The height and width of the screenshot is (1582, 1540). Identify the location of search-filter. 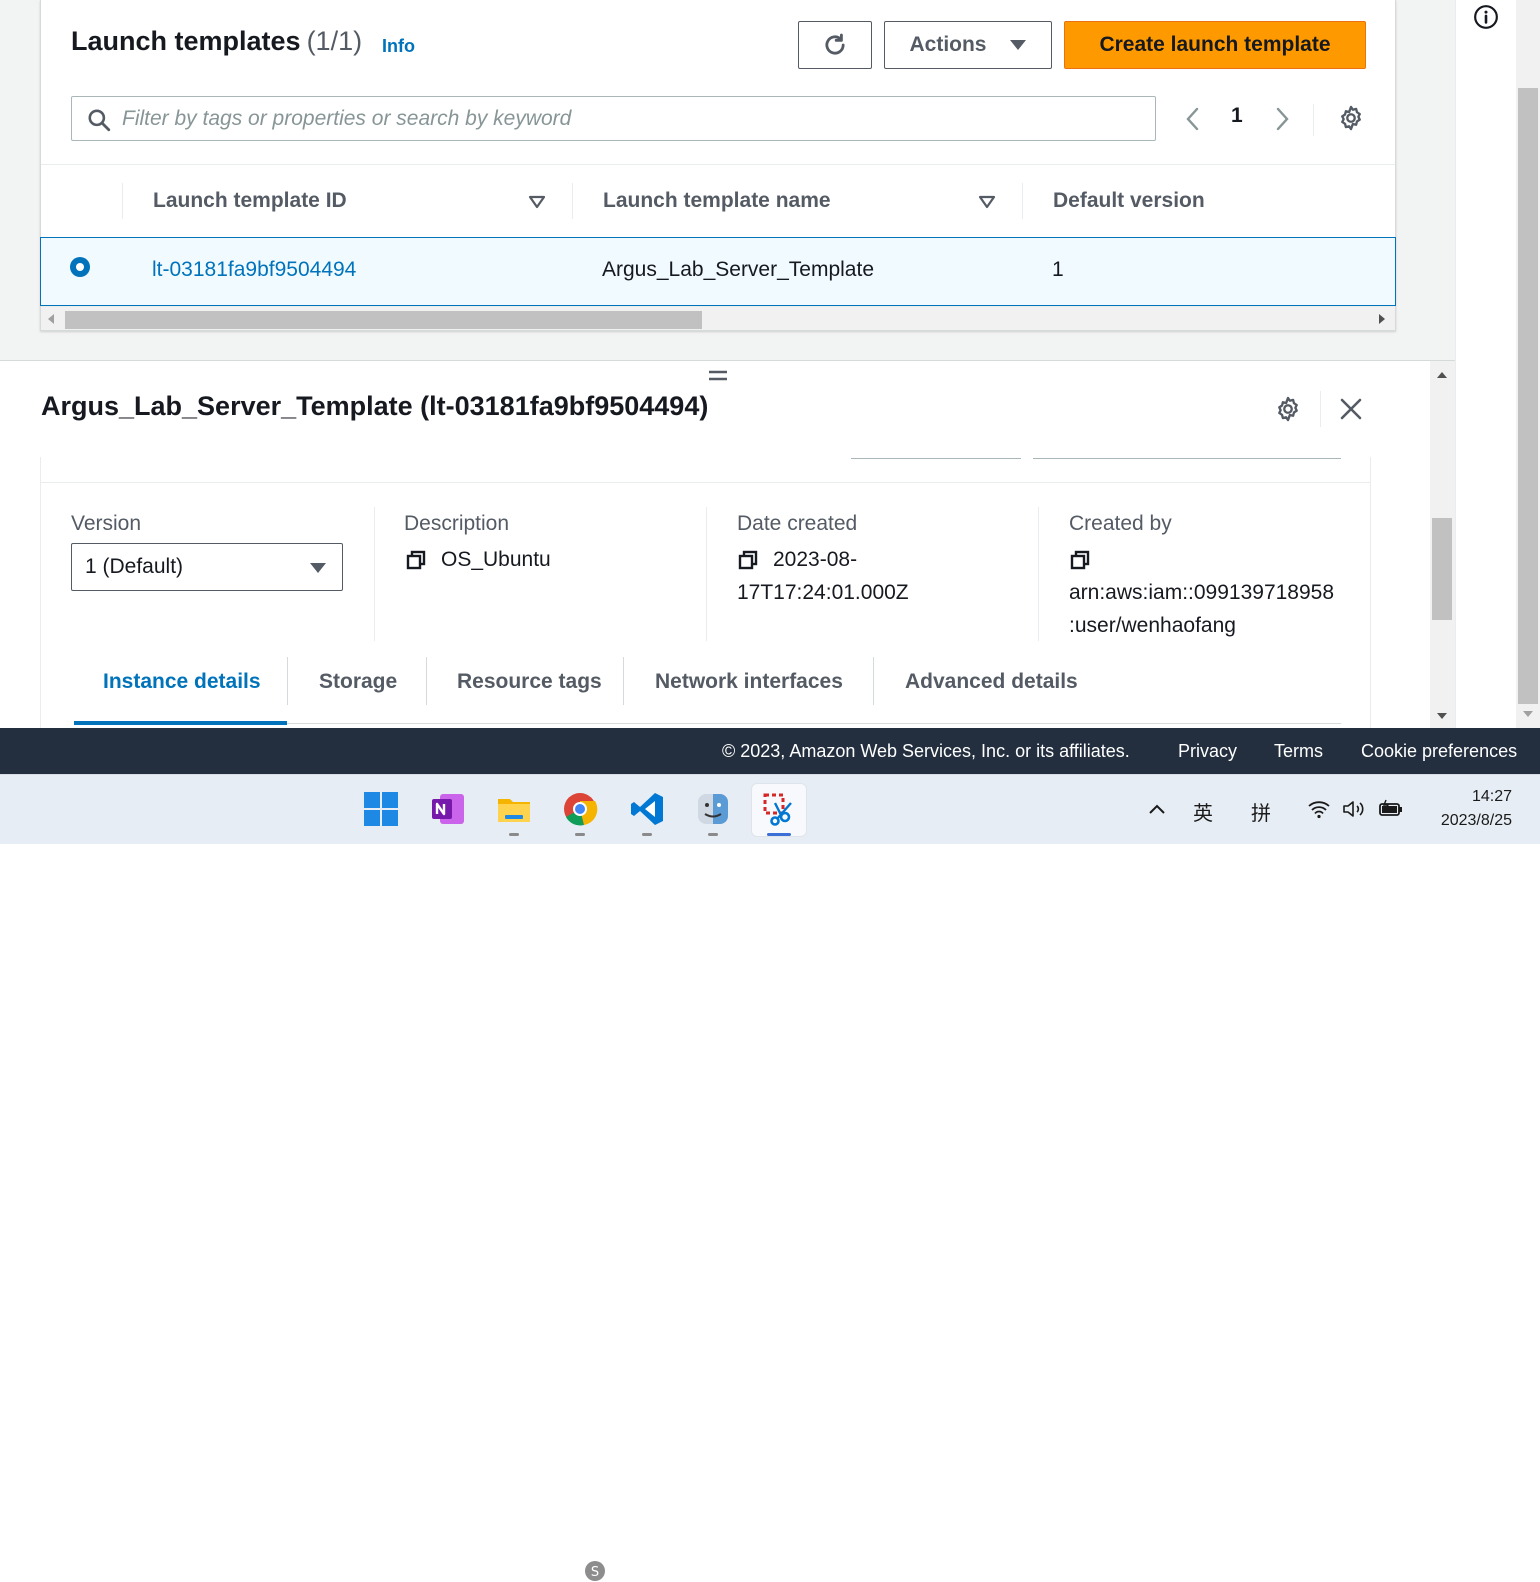
(613, 118).